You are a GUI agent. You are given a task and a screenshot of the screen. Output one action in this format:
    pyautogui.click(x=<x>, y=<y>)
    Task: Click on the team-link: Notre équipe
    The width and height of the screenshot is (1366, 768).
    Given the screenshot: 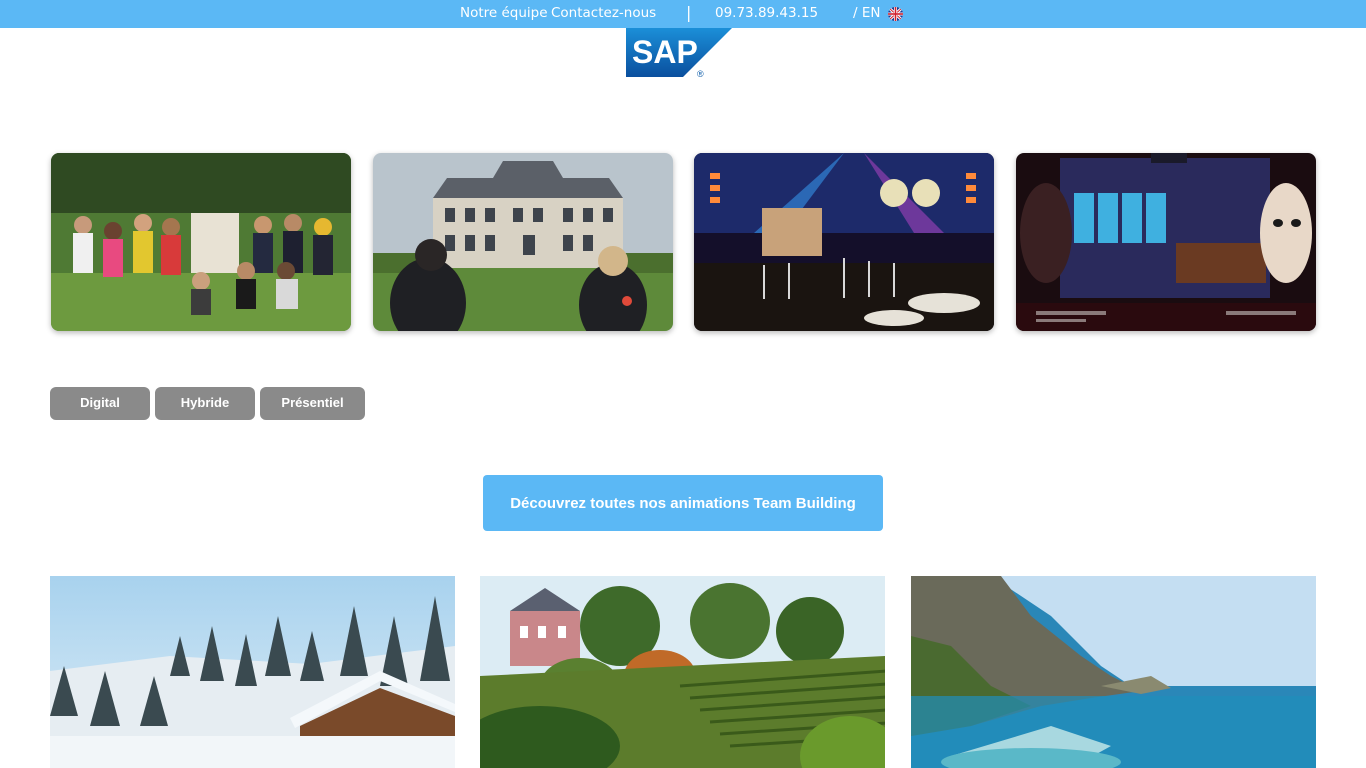 What is the action you would take?
    pyautogui.click(x=504, y=13)
    